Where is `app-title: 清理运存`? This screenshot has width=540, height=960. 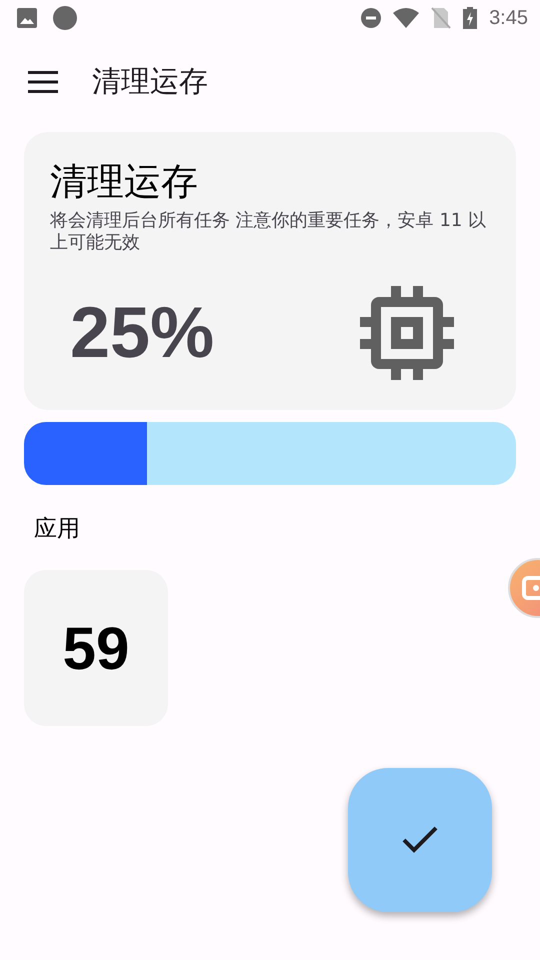 app-title: 清理运存 is located at coordinates (150, 81).